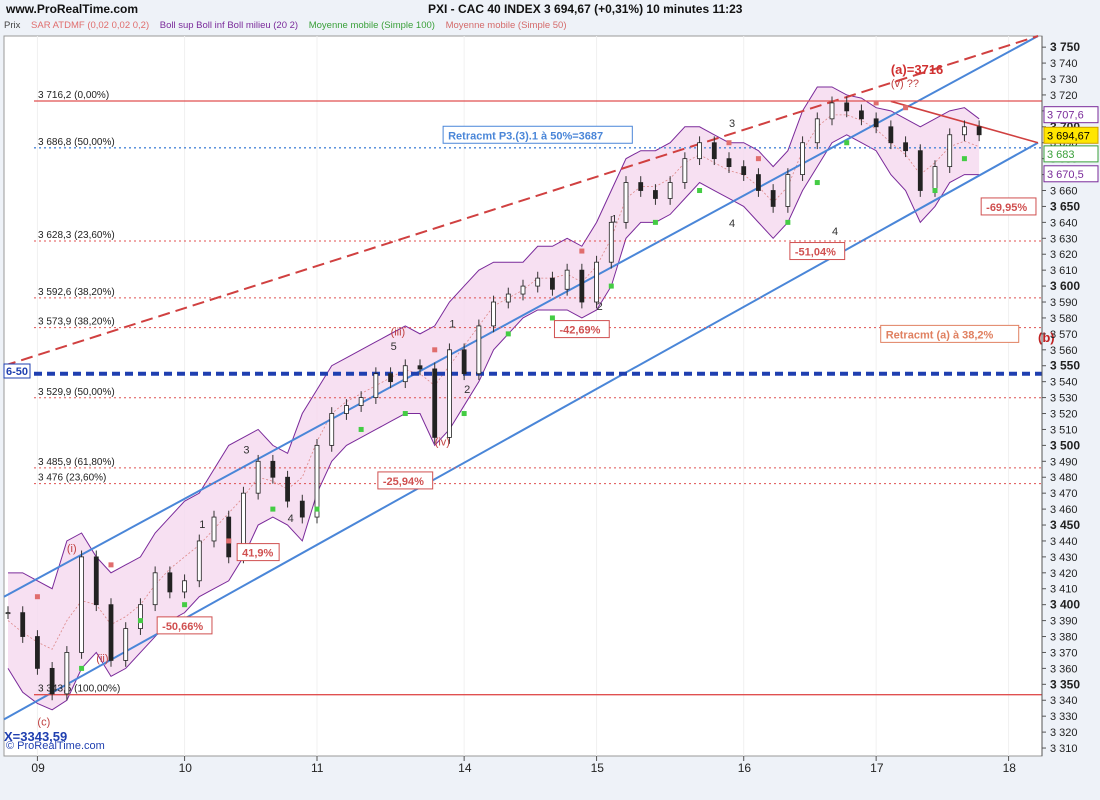 This screenshot has height=800, width=1100. What do you see at coordinates (1064, 399) in the screenshot?
I see `y-tick-label: 3 530` at bounding box center [1064, 399].